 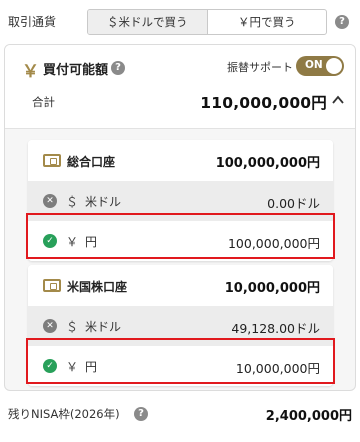 What do you see at coordinates (314, 65) in the screenshot?
I see `toggle-state-label: ON` at bounding box center [314, 65].